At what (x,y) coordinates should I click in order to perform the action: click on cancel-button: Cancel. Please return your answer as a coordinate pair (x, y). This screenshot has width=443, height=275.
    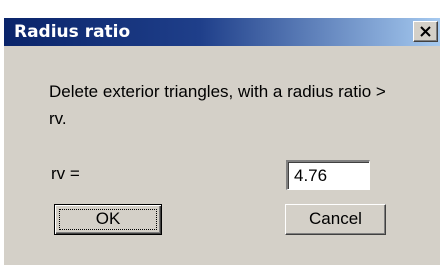
    Looking at the image, I should click on (335, 219).